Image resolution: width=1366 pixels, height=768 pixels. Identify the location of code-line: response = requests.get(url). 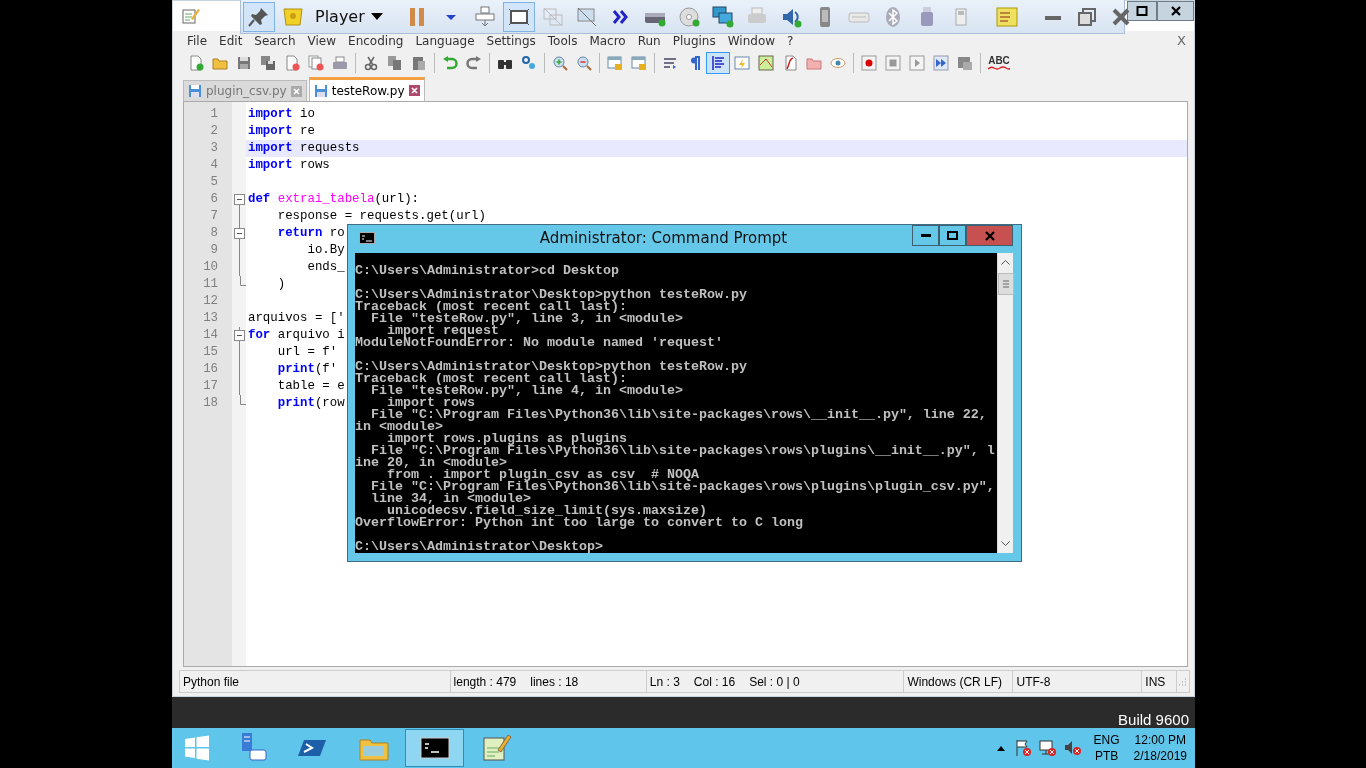
(381, 216).